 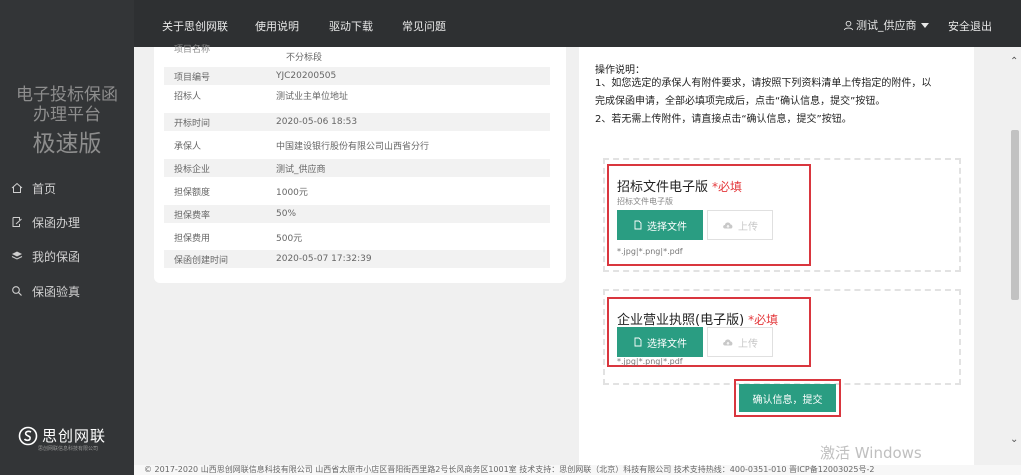 I want to click on top-navbar: 关于思创网联 使用说明 驱动下载 常见问题 测试_供应商 安全退出, so click(x=577, y=23).